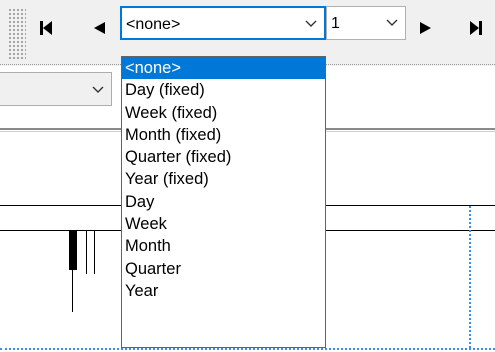 The width and height of the screenshot is (495, 352). Describe the element at coordinates (72, 291) in the screenshot. I see `candle-wick` at that location.